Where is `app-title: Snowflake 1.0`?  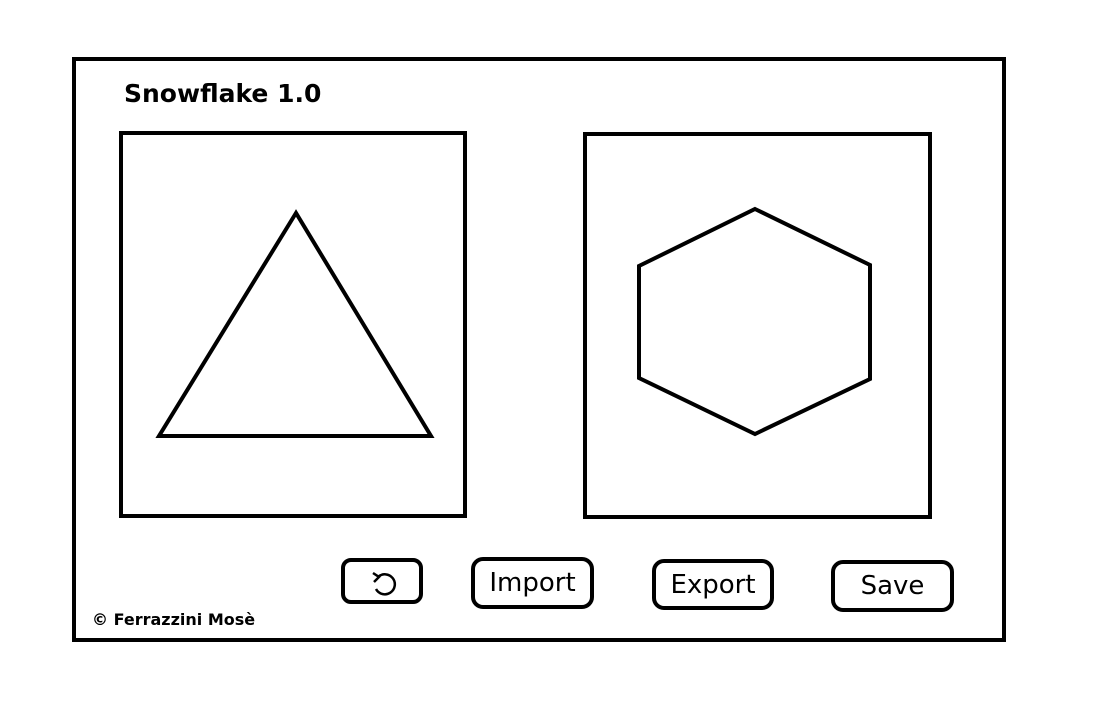 app-title: Snowflake 1.0 is located at coordinates (223, 93).